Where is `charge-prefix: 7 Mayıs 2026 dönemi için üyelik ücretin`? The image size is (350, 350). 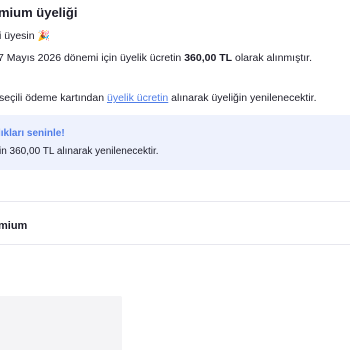
charge-prefix: 7 Mayıs 2026 dönemi için üyelik ücretin is located at coordinates (92, 58).